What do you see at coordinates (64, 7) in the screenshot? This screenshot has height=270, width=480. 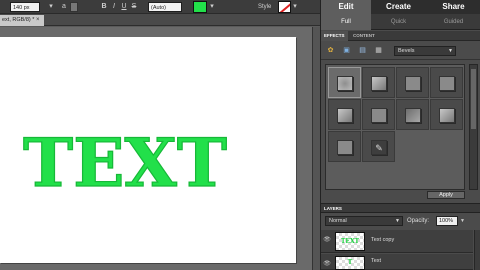 I see `antialias-icon: a` at bounding box center [64, 7].